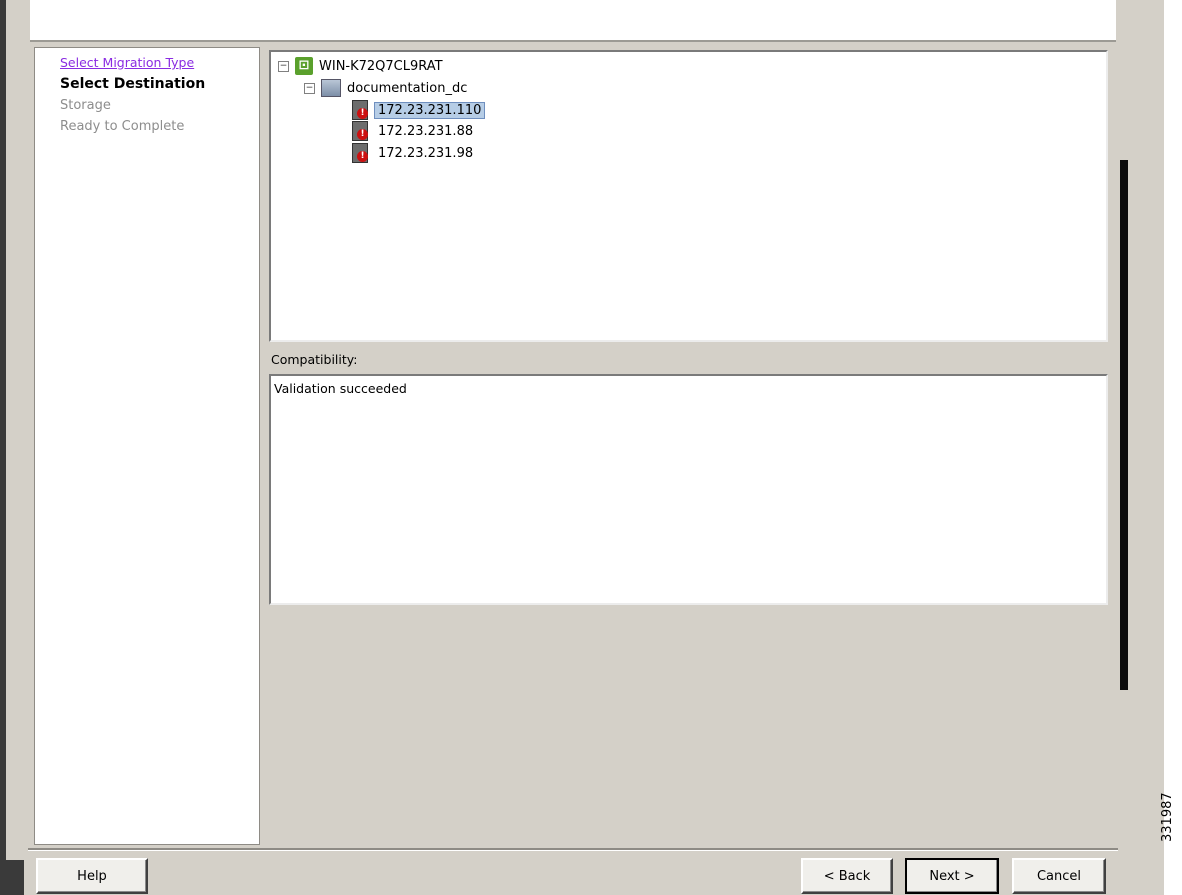 Image resolution: width=1182 pixels, height=895 pixels. I want to click on step-ready-to-complete: Ready to Complete, so click(122, 126).